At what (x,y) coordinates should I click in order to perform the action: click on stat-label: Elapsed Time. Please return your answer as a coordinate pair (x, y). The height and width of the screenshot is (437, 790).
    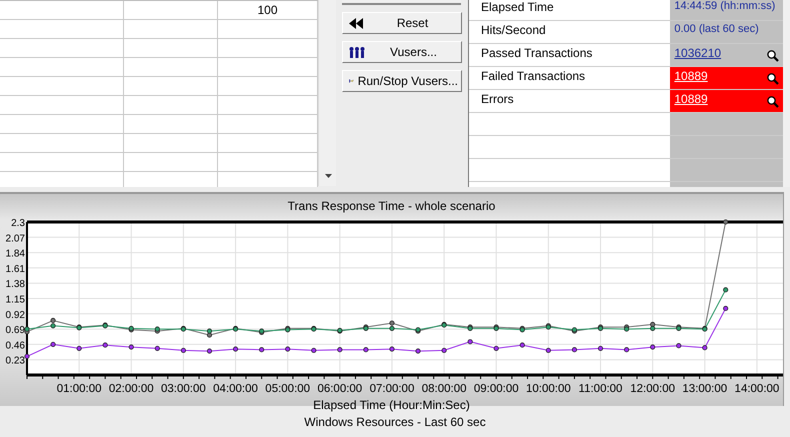
    Looking at the image, I should click on (517, 7).